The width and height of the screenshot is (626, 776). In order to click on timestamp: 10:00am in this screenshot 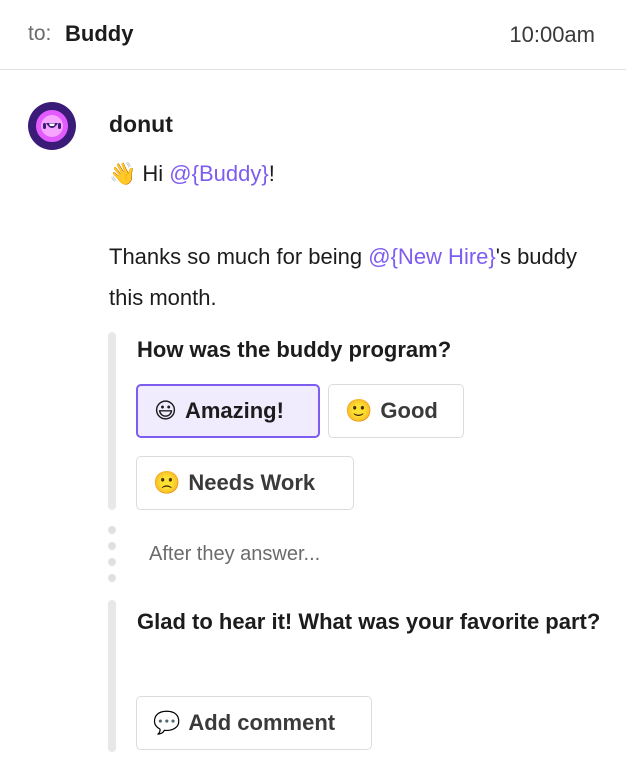, I will do `click(552, 34)`.